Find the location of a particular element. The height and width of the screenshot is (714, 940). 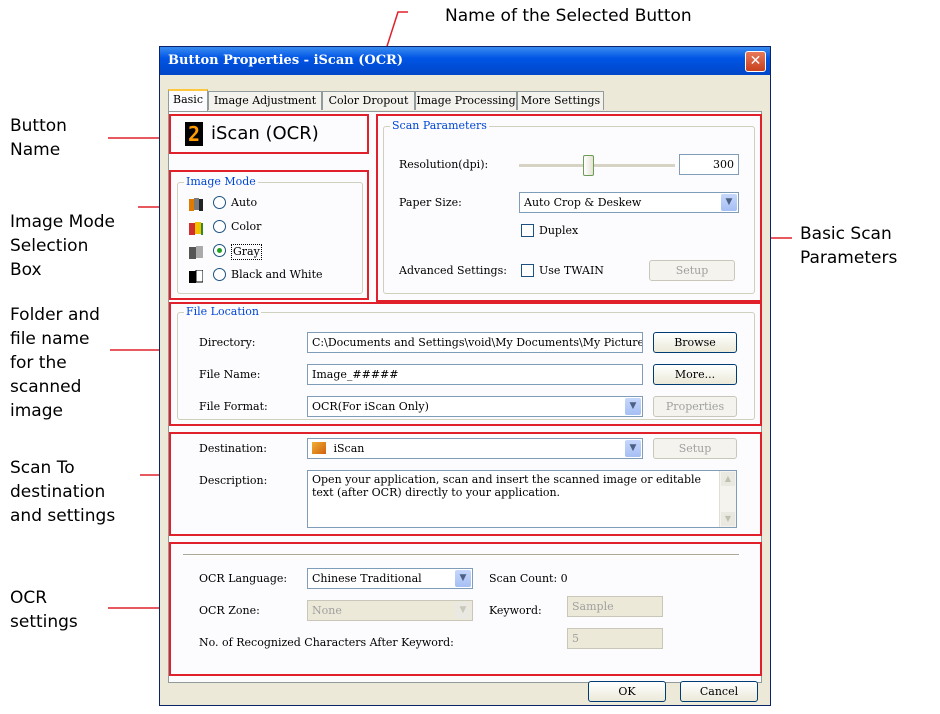

ocr-language-select: Chinese Traditional ▼ is located at coordinates (390, 578).